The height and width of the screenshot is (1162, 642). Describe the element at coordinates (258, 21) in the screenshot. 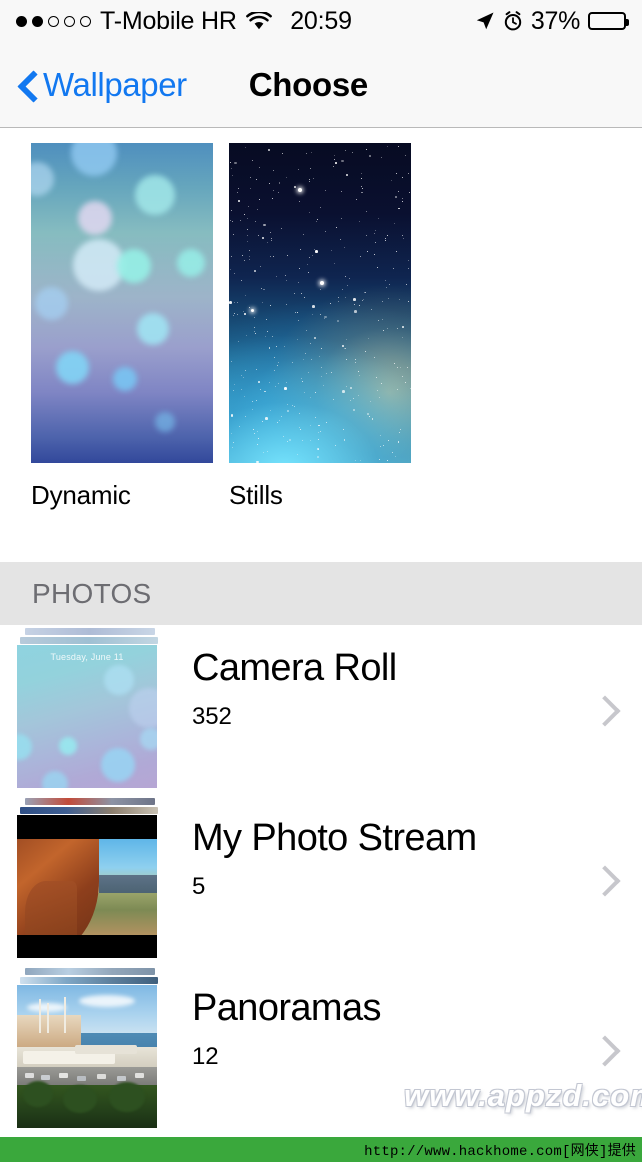

I see `wifi-icon` at that location.